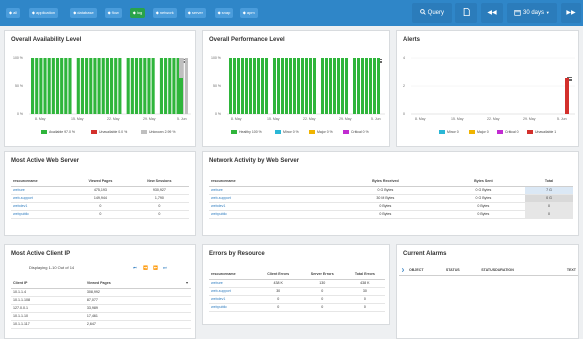  Describe the element at coordinates (137, 13) in the screenshot. I see `filter-tag-log: ◆log` at that location.